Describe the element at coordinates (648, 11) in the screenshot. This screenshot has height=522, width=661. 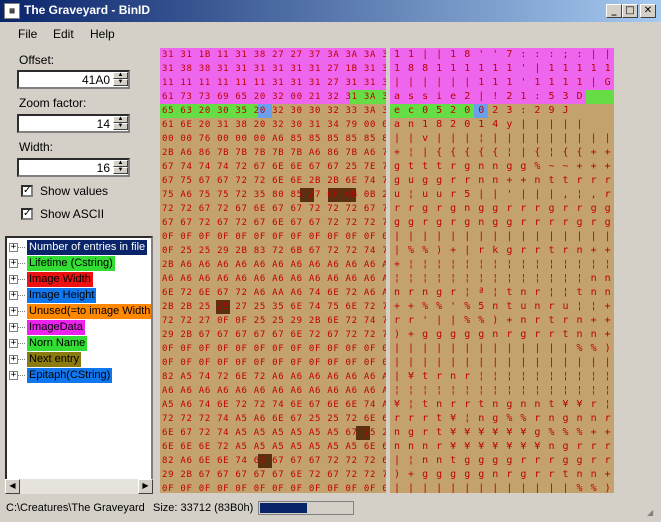
I see `close-button: ✕` at that location.